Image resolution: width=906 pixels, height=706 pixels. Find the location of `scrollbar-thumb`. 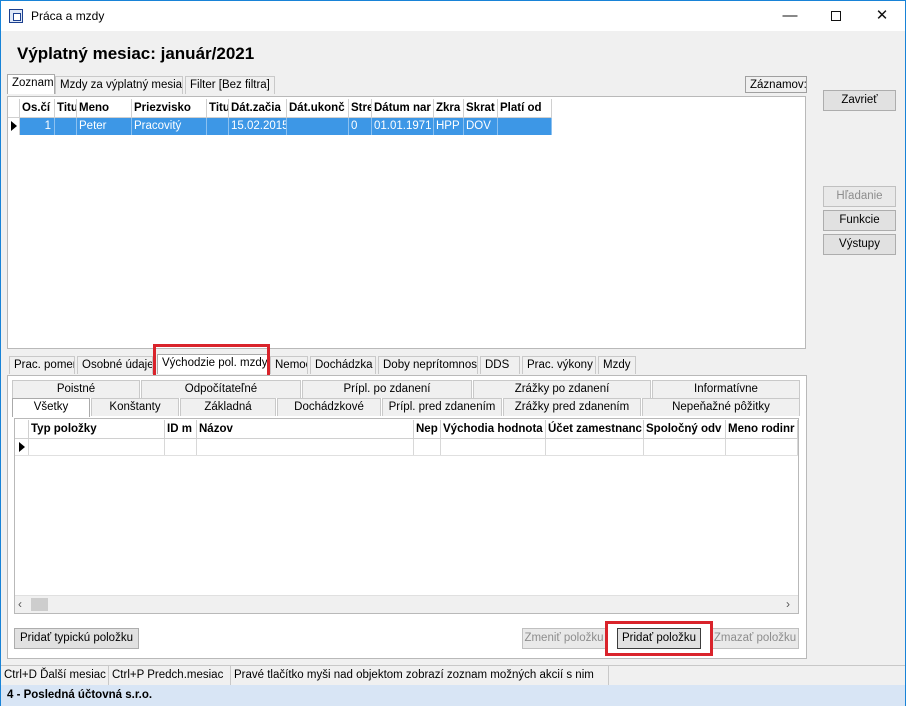

scrollbar-thumb is located at coordinates (39, 604).